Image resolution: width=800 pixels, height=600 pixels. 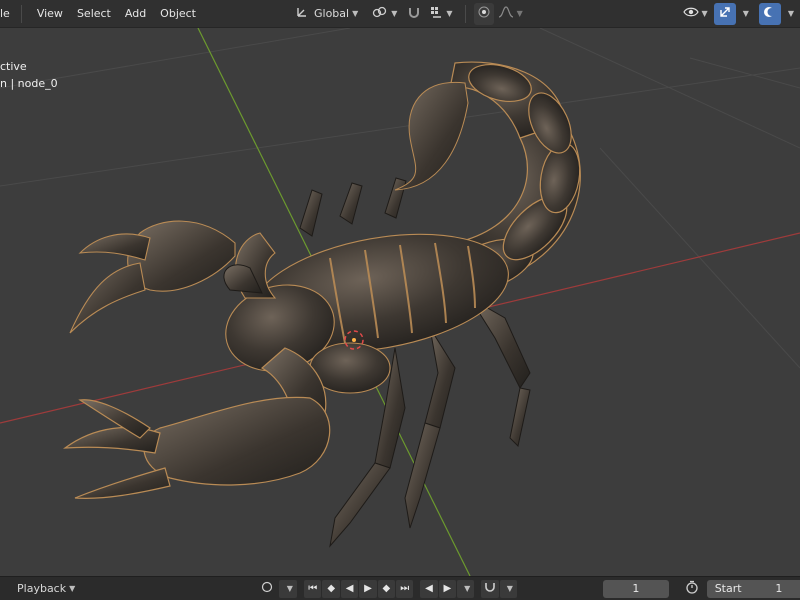 I want to click on object-visibility-dropdown: ▼, so click(x=695, y=14).